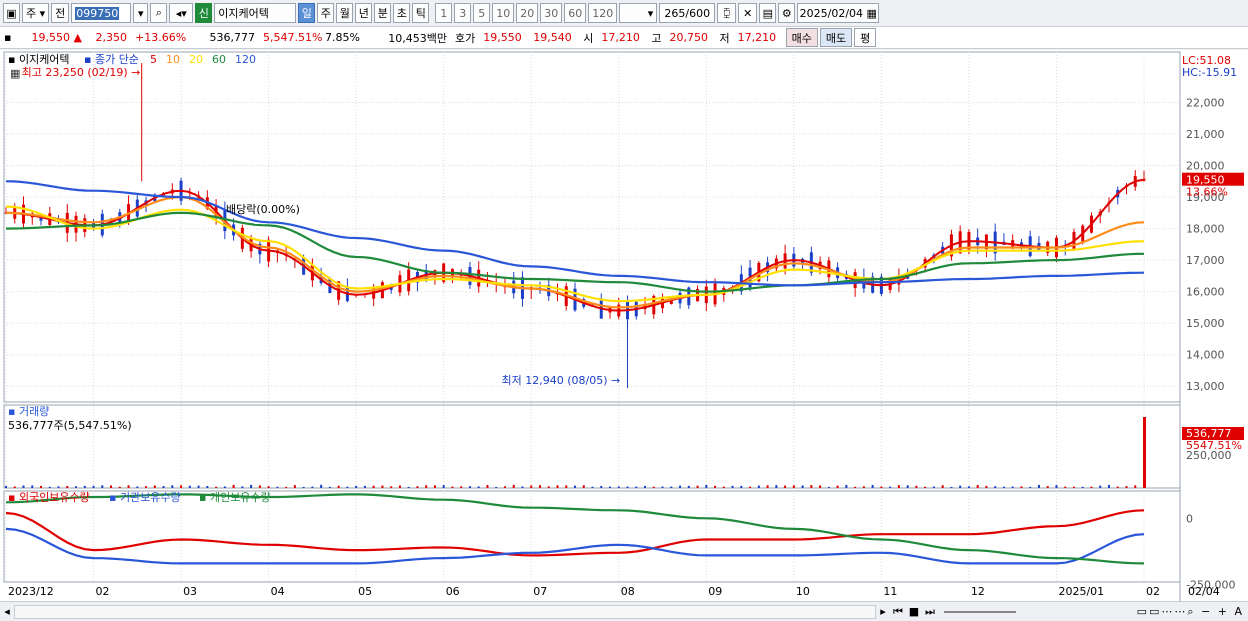 The height and width of the screenshot is (621, 1248). What do you see at coordinates (81, 72) in the screenshot?
I see `highest-annotation: 최고 23,250 (02/19) →` at bounding box center [81, 72].